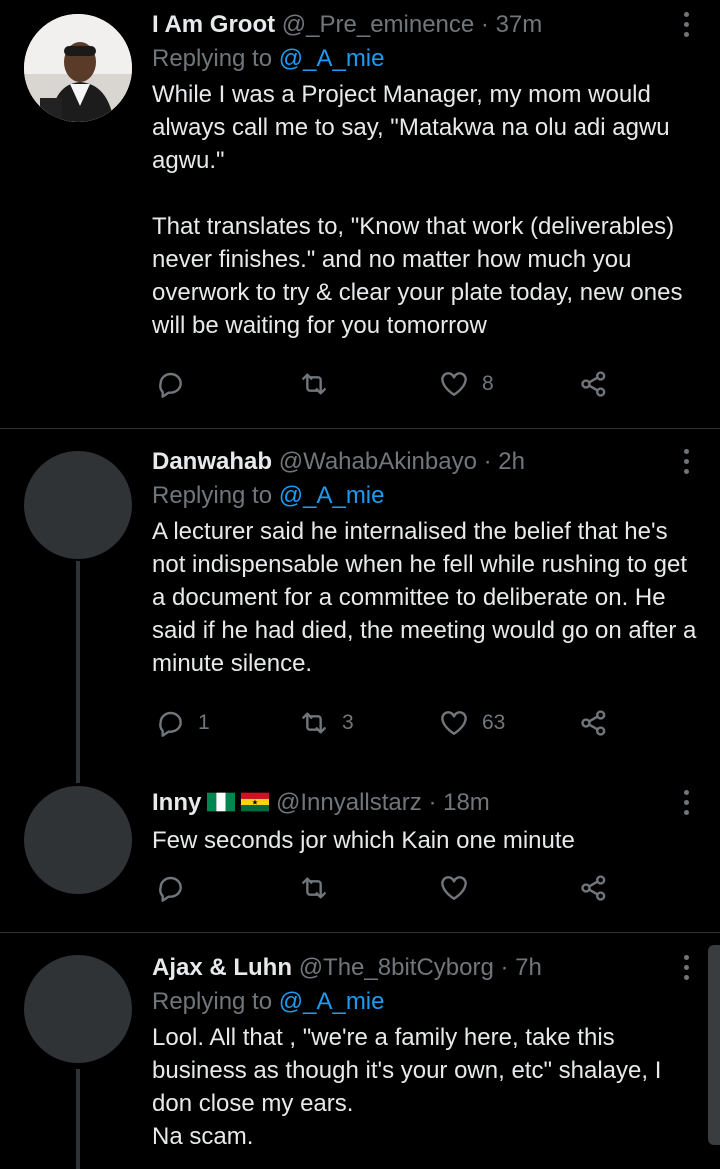  I want to click on tweet-actions: 8, so click(387, 388).